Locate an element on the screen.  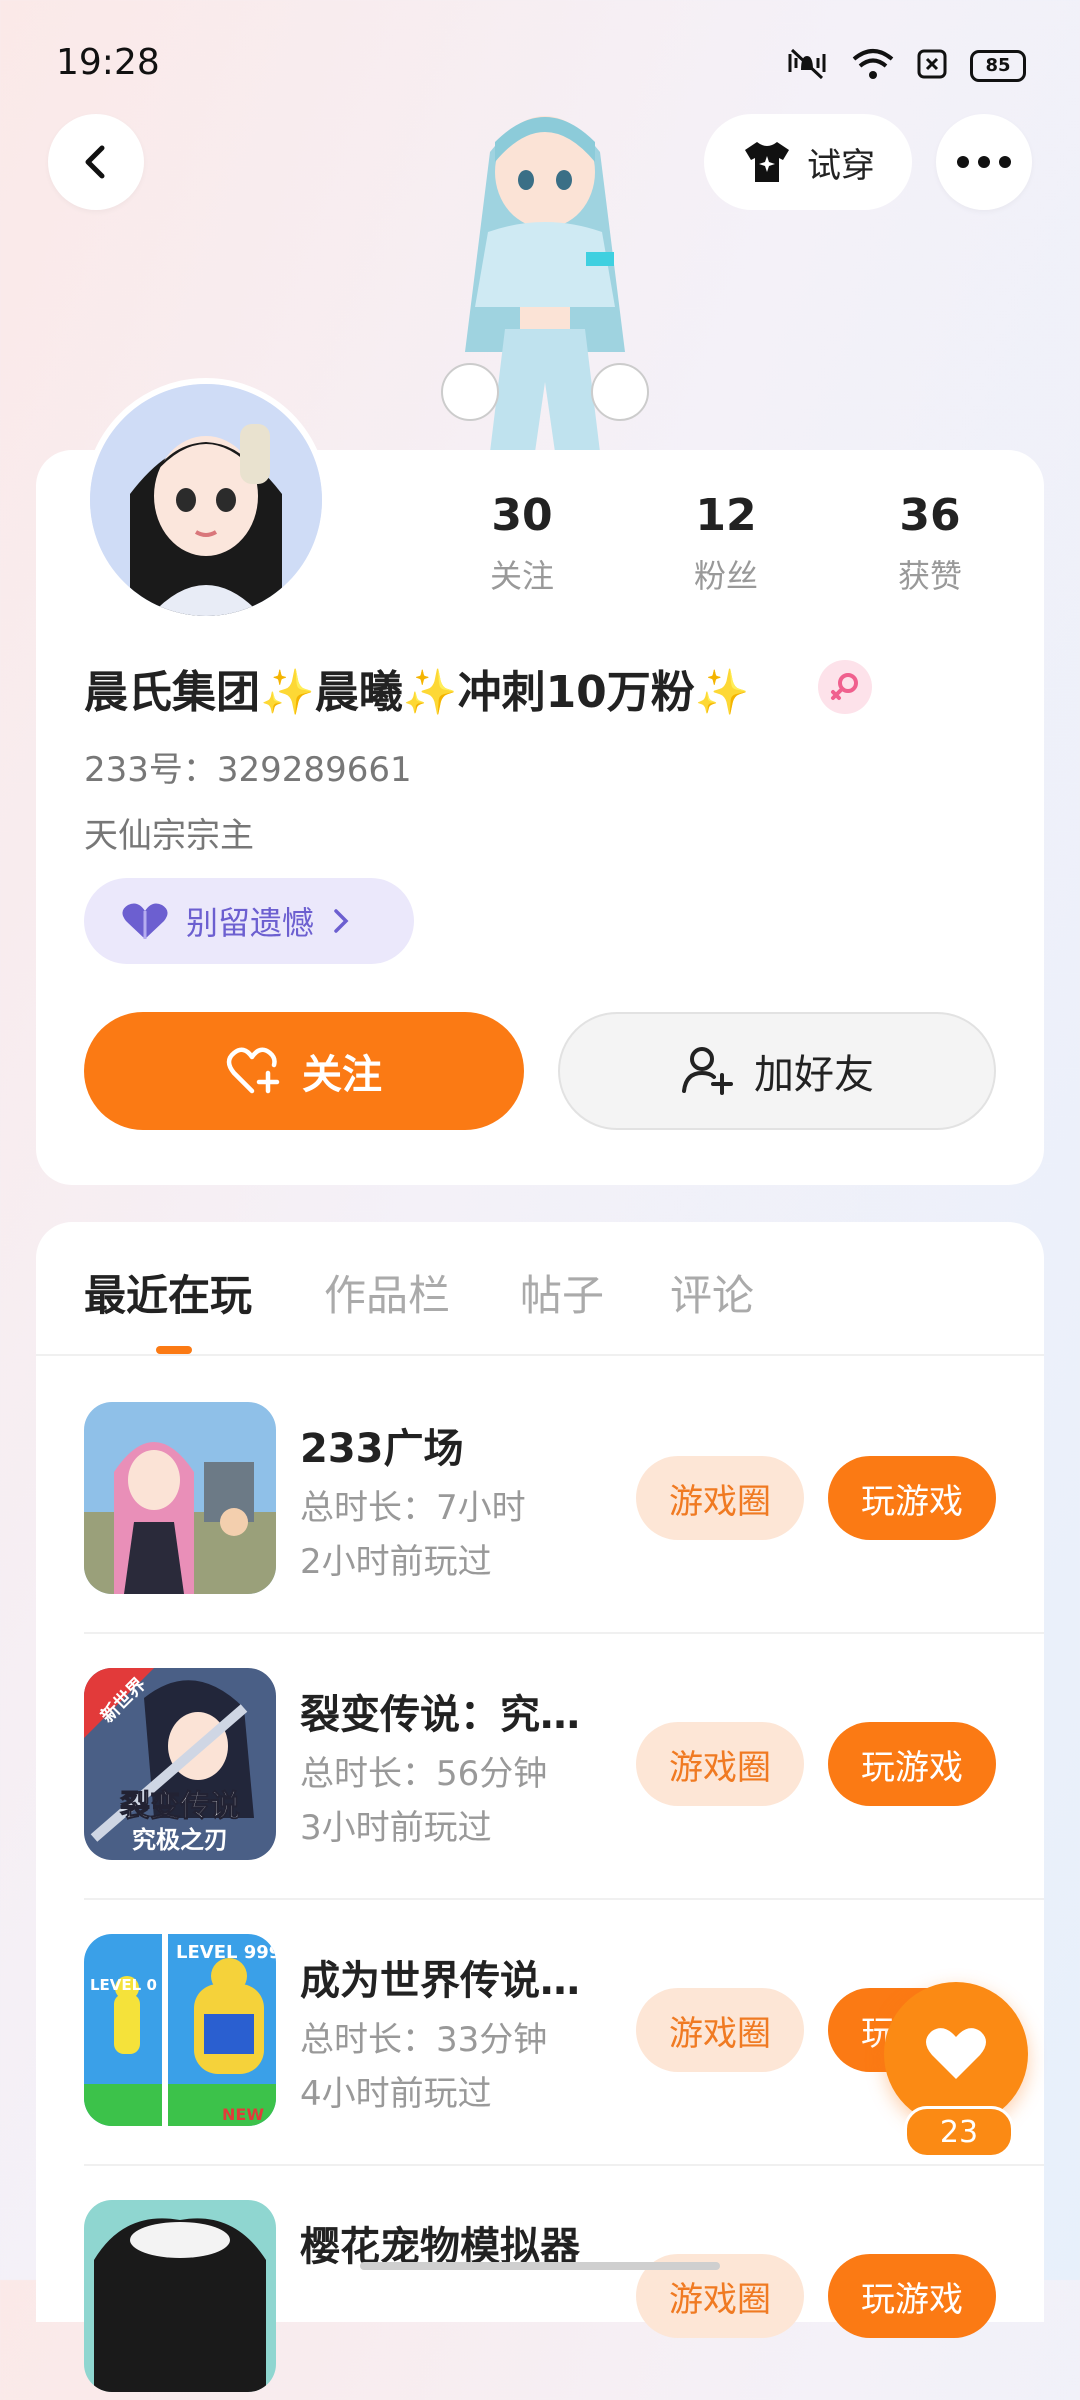
heart-plus-icon is located at coordinates (253, 1070).